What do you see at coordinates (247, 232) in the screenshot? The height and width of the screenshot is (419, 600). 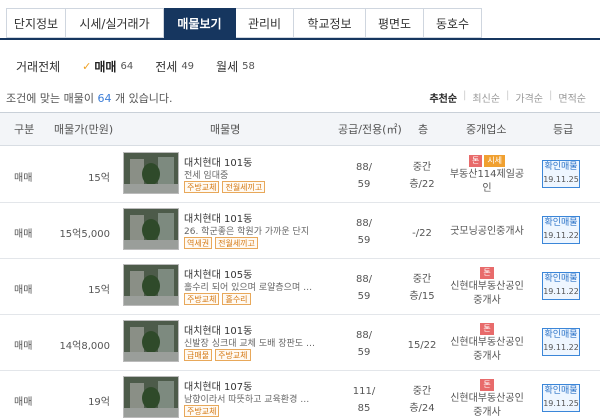 I see `listing-description: 26. 학군좋은 학원가 가까운 단지` at bounding box center [247, 232].